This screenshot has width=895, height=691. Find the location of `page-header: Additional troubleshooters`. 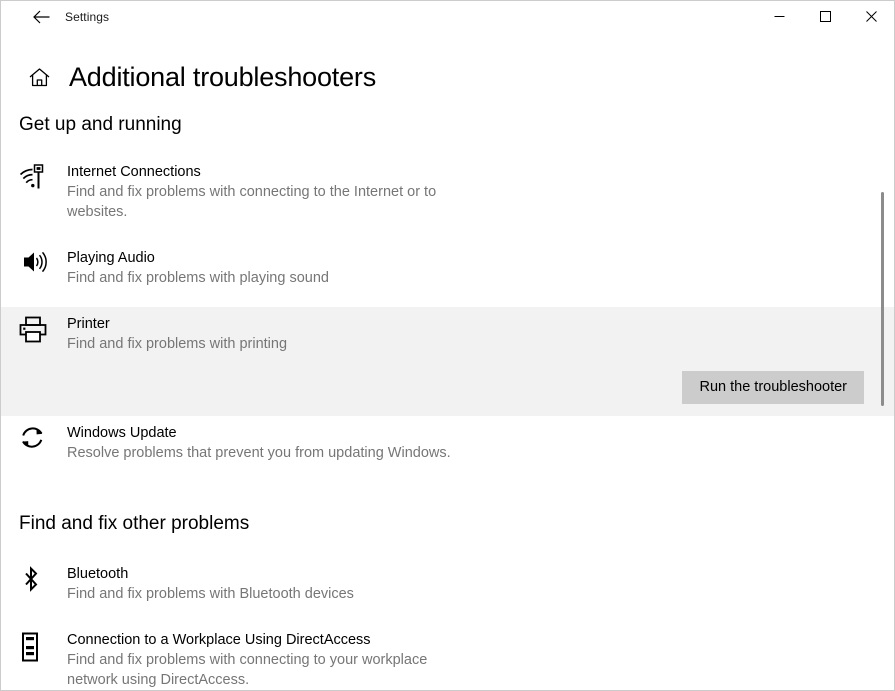

page-header: Additional troubleshooters is located at coordinates (447, 77).